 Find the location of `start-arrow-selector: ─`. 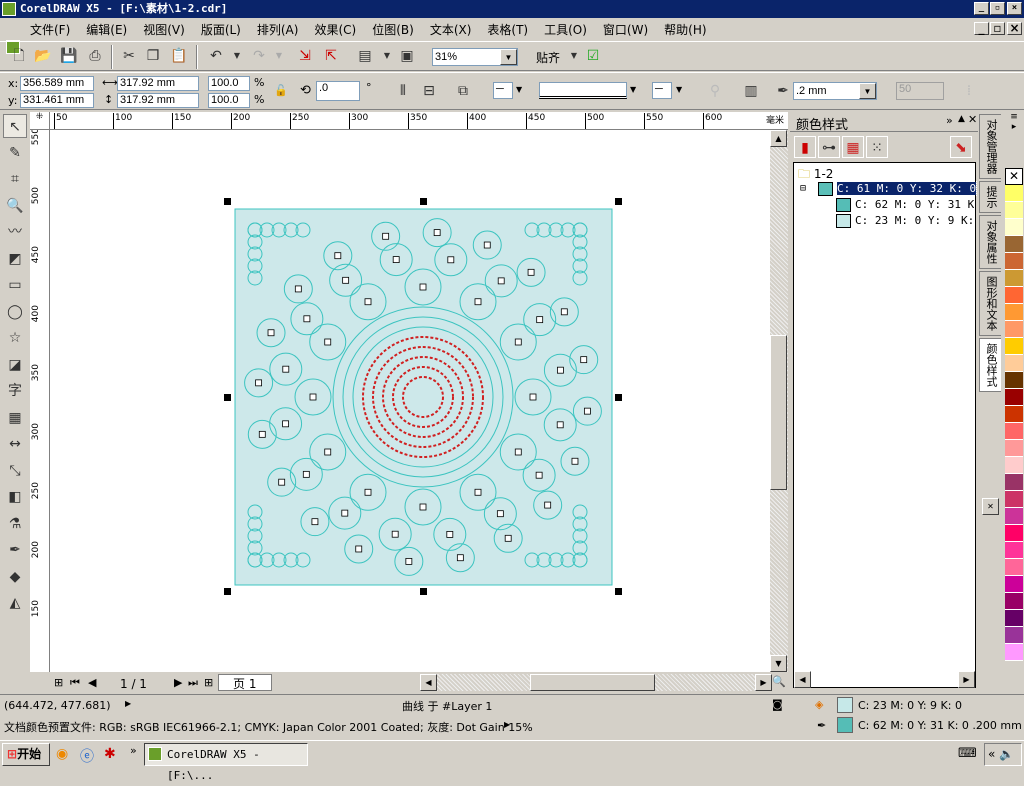

start-arrow-selector: ─ is located at coordinates (503, 90).